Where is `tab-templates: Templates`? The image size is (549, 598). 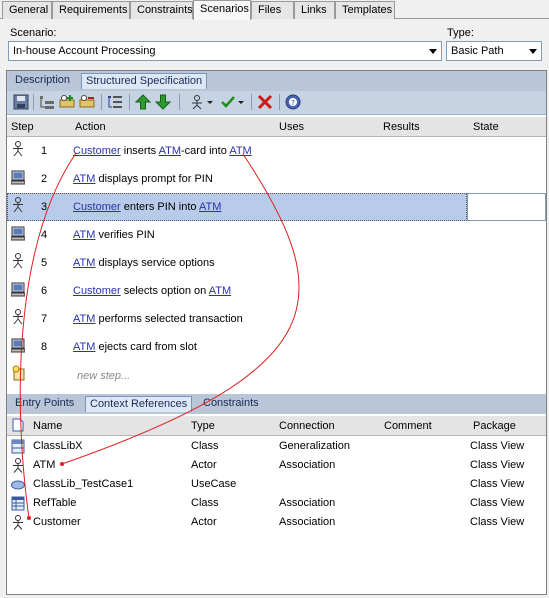 tab-templates: Templates is located at coordinates (365, 10).